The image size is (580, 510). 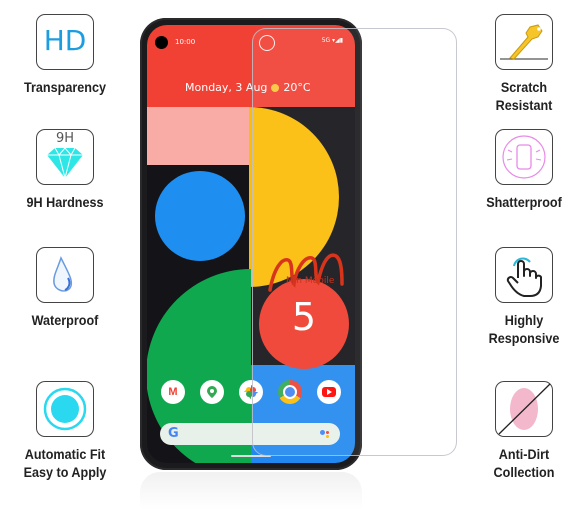 I want to click on phone-reflection, so click(x=251, y=491).